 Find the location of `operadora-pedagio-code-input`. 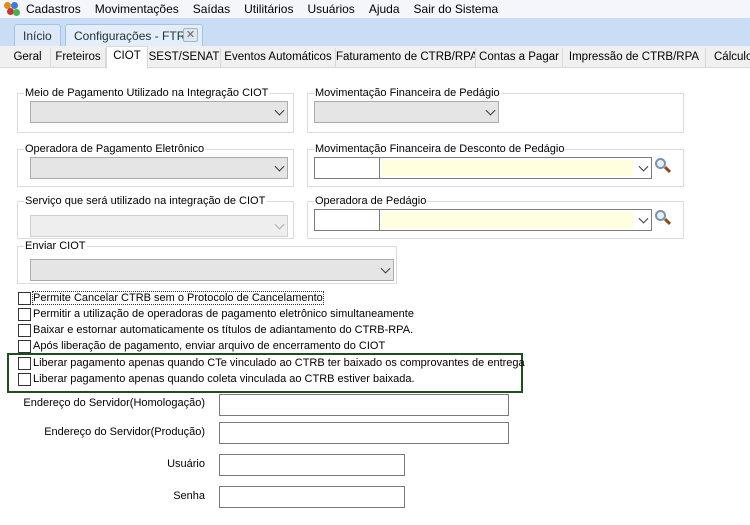

operadora-pedagio-code-input is located at coordinates (347, 220).